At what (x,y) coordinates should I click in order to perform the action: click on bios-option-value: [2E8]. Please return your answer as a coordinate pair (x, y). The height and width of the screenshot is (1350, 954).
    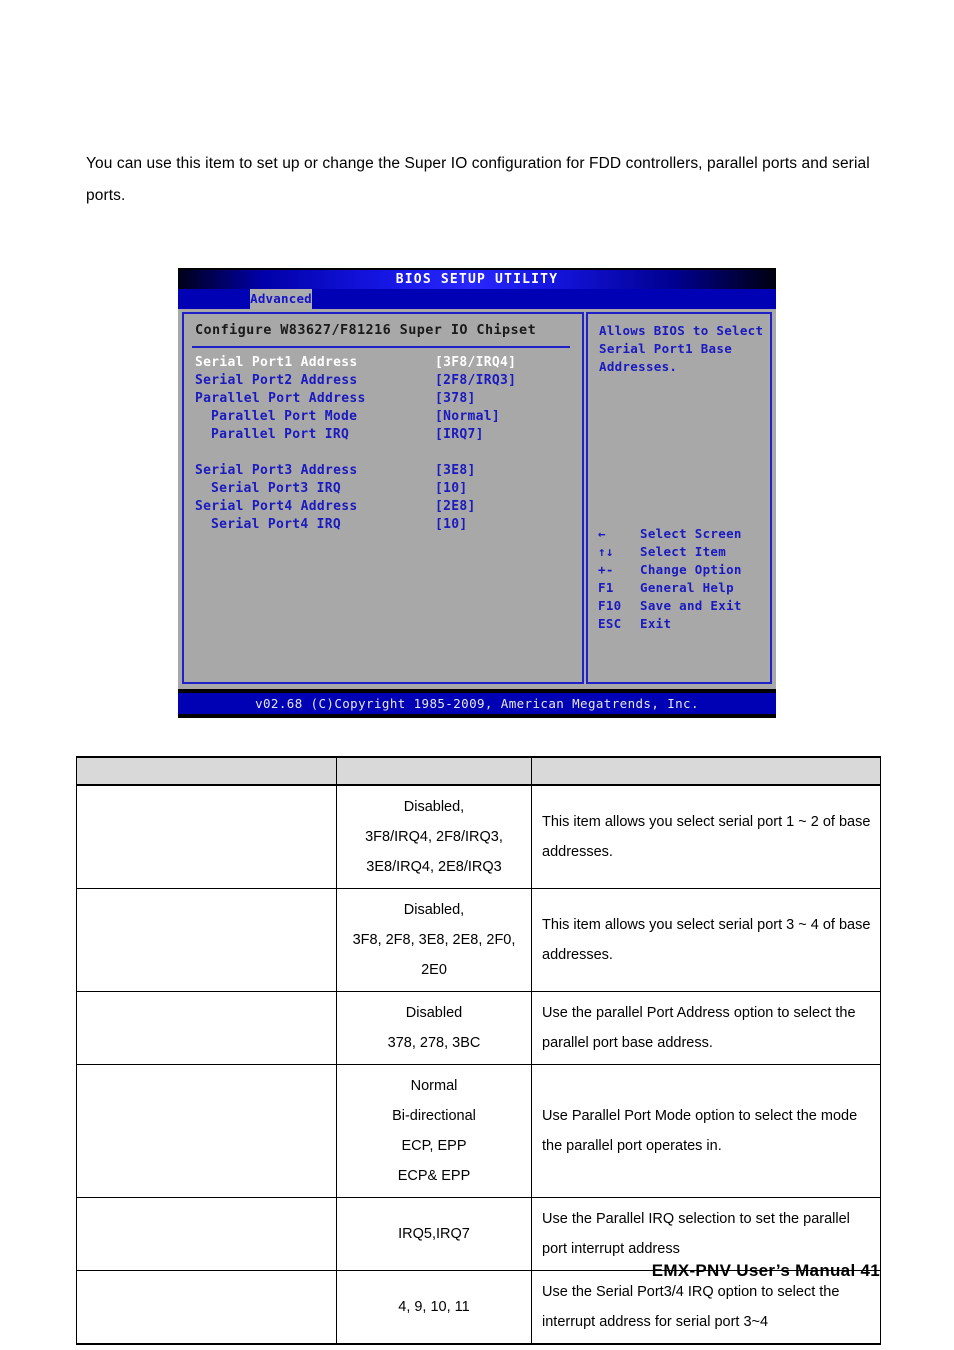
    Looking at the image, I should click on (455, 506).